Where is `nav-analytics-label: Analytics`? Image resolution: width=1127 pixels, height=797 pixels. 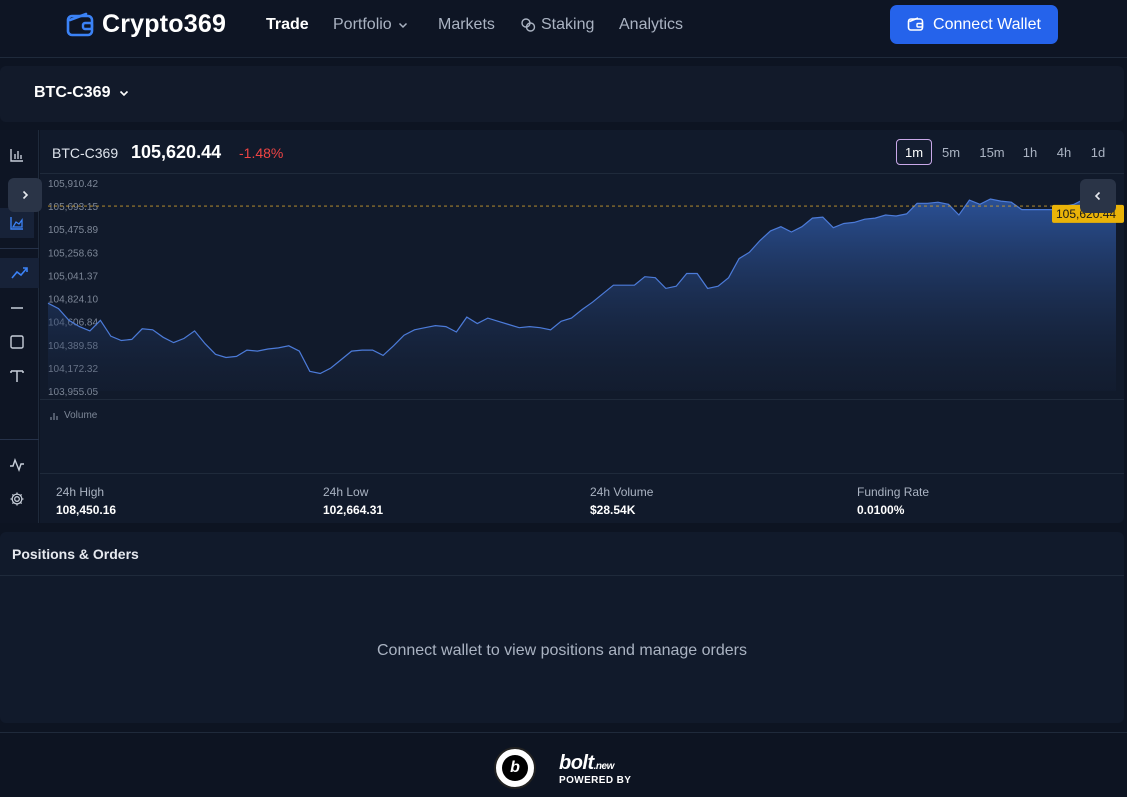 nav-analytics-label: Analytics is located at coordinates (651, 24).